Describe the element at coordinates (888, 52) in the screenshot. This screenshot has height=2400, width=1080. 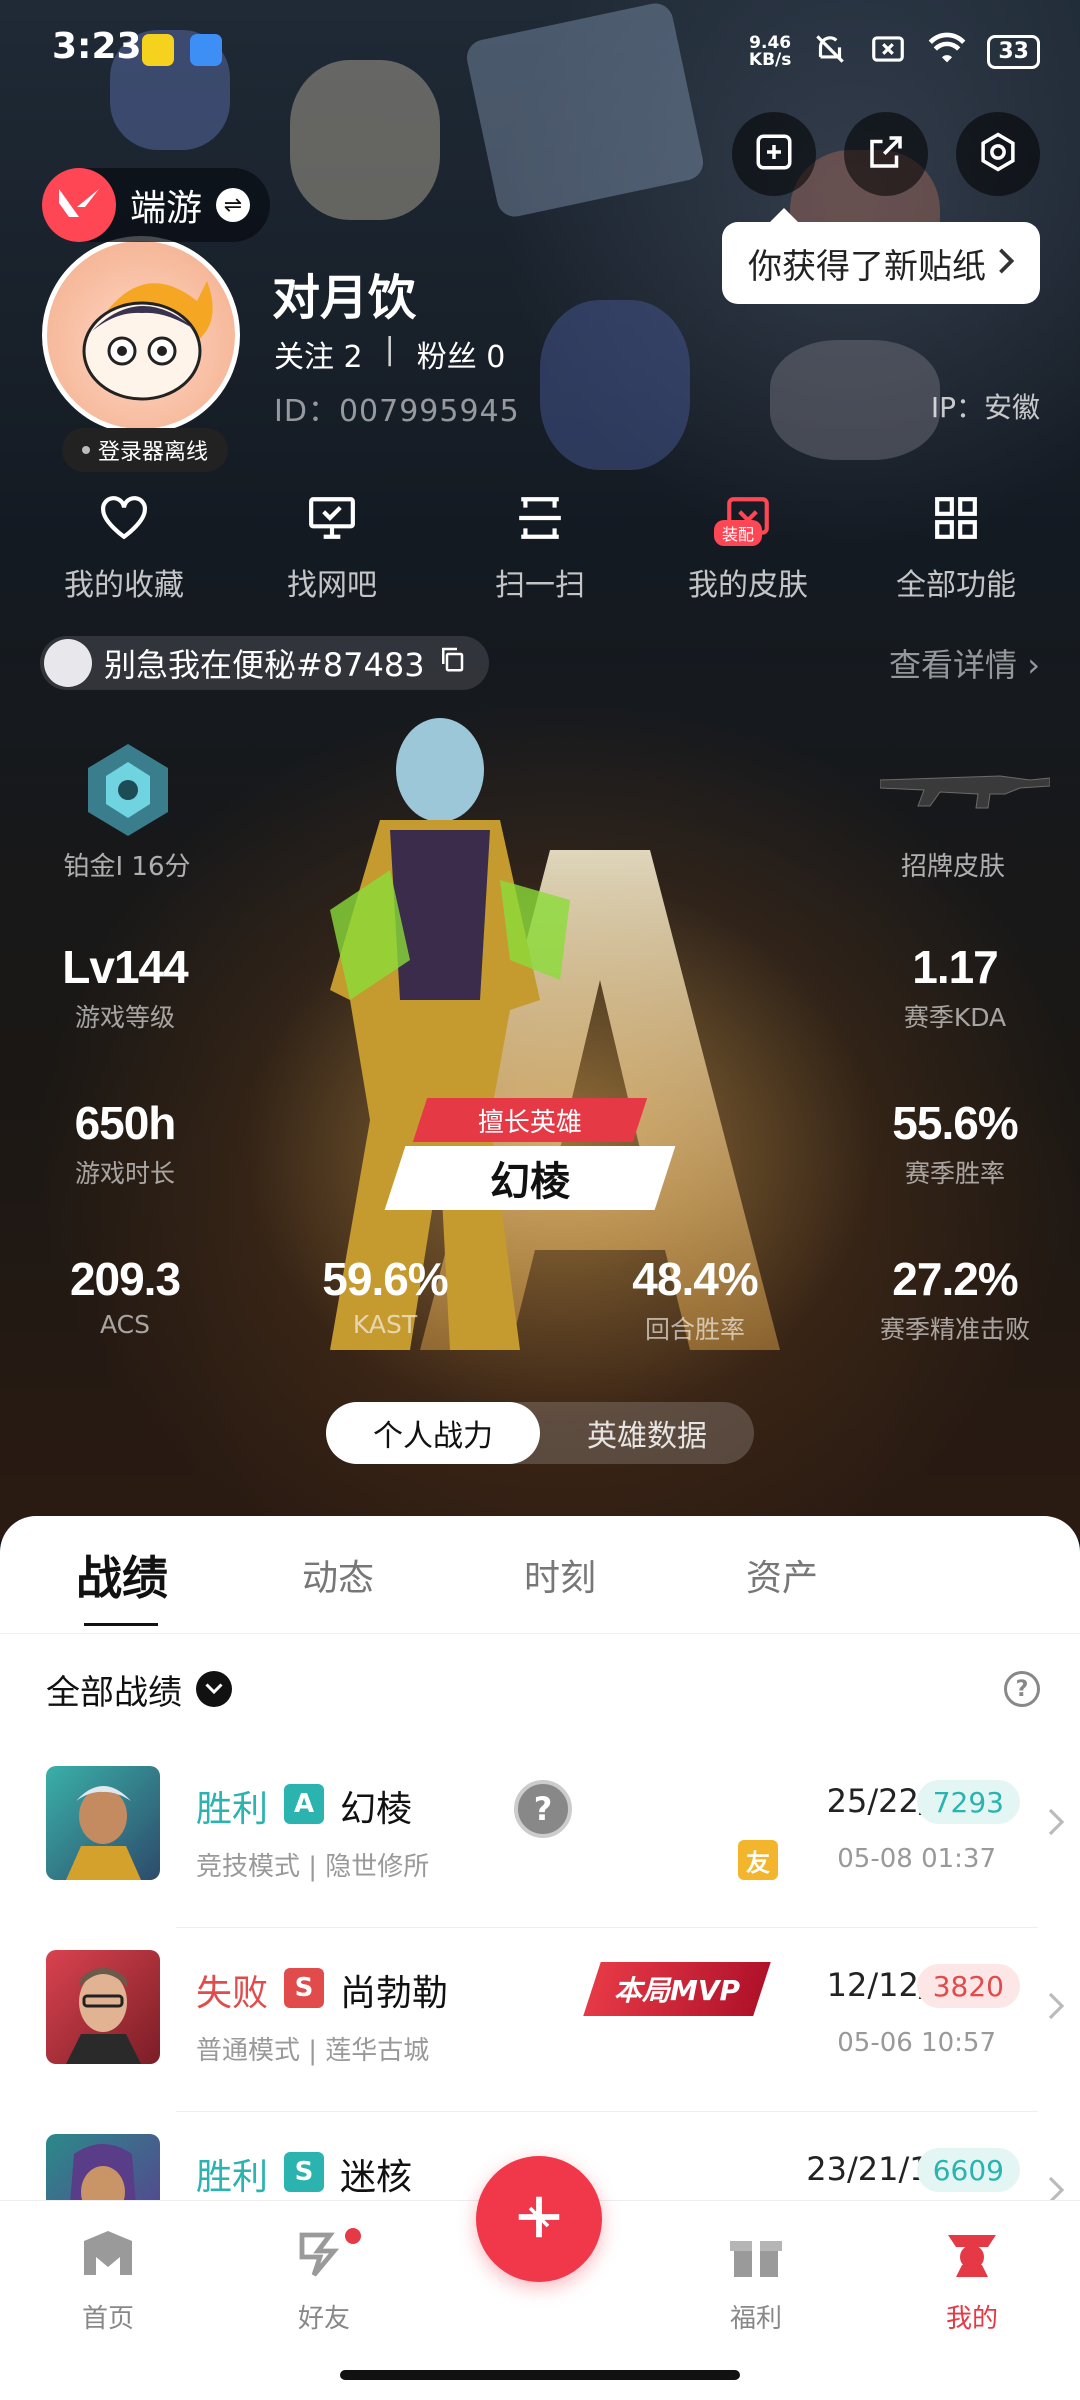
I see `sim-off-icon` at that location.